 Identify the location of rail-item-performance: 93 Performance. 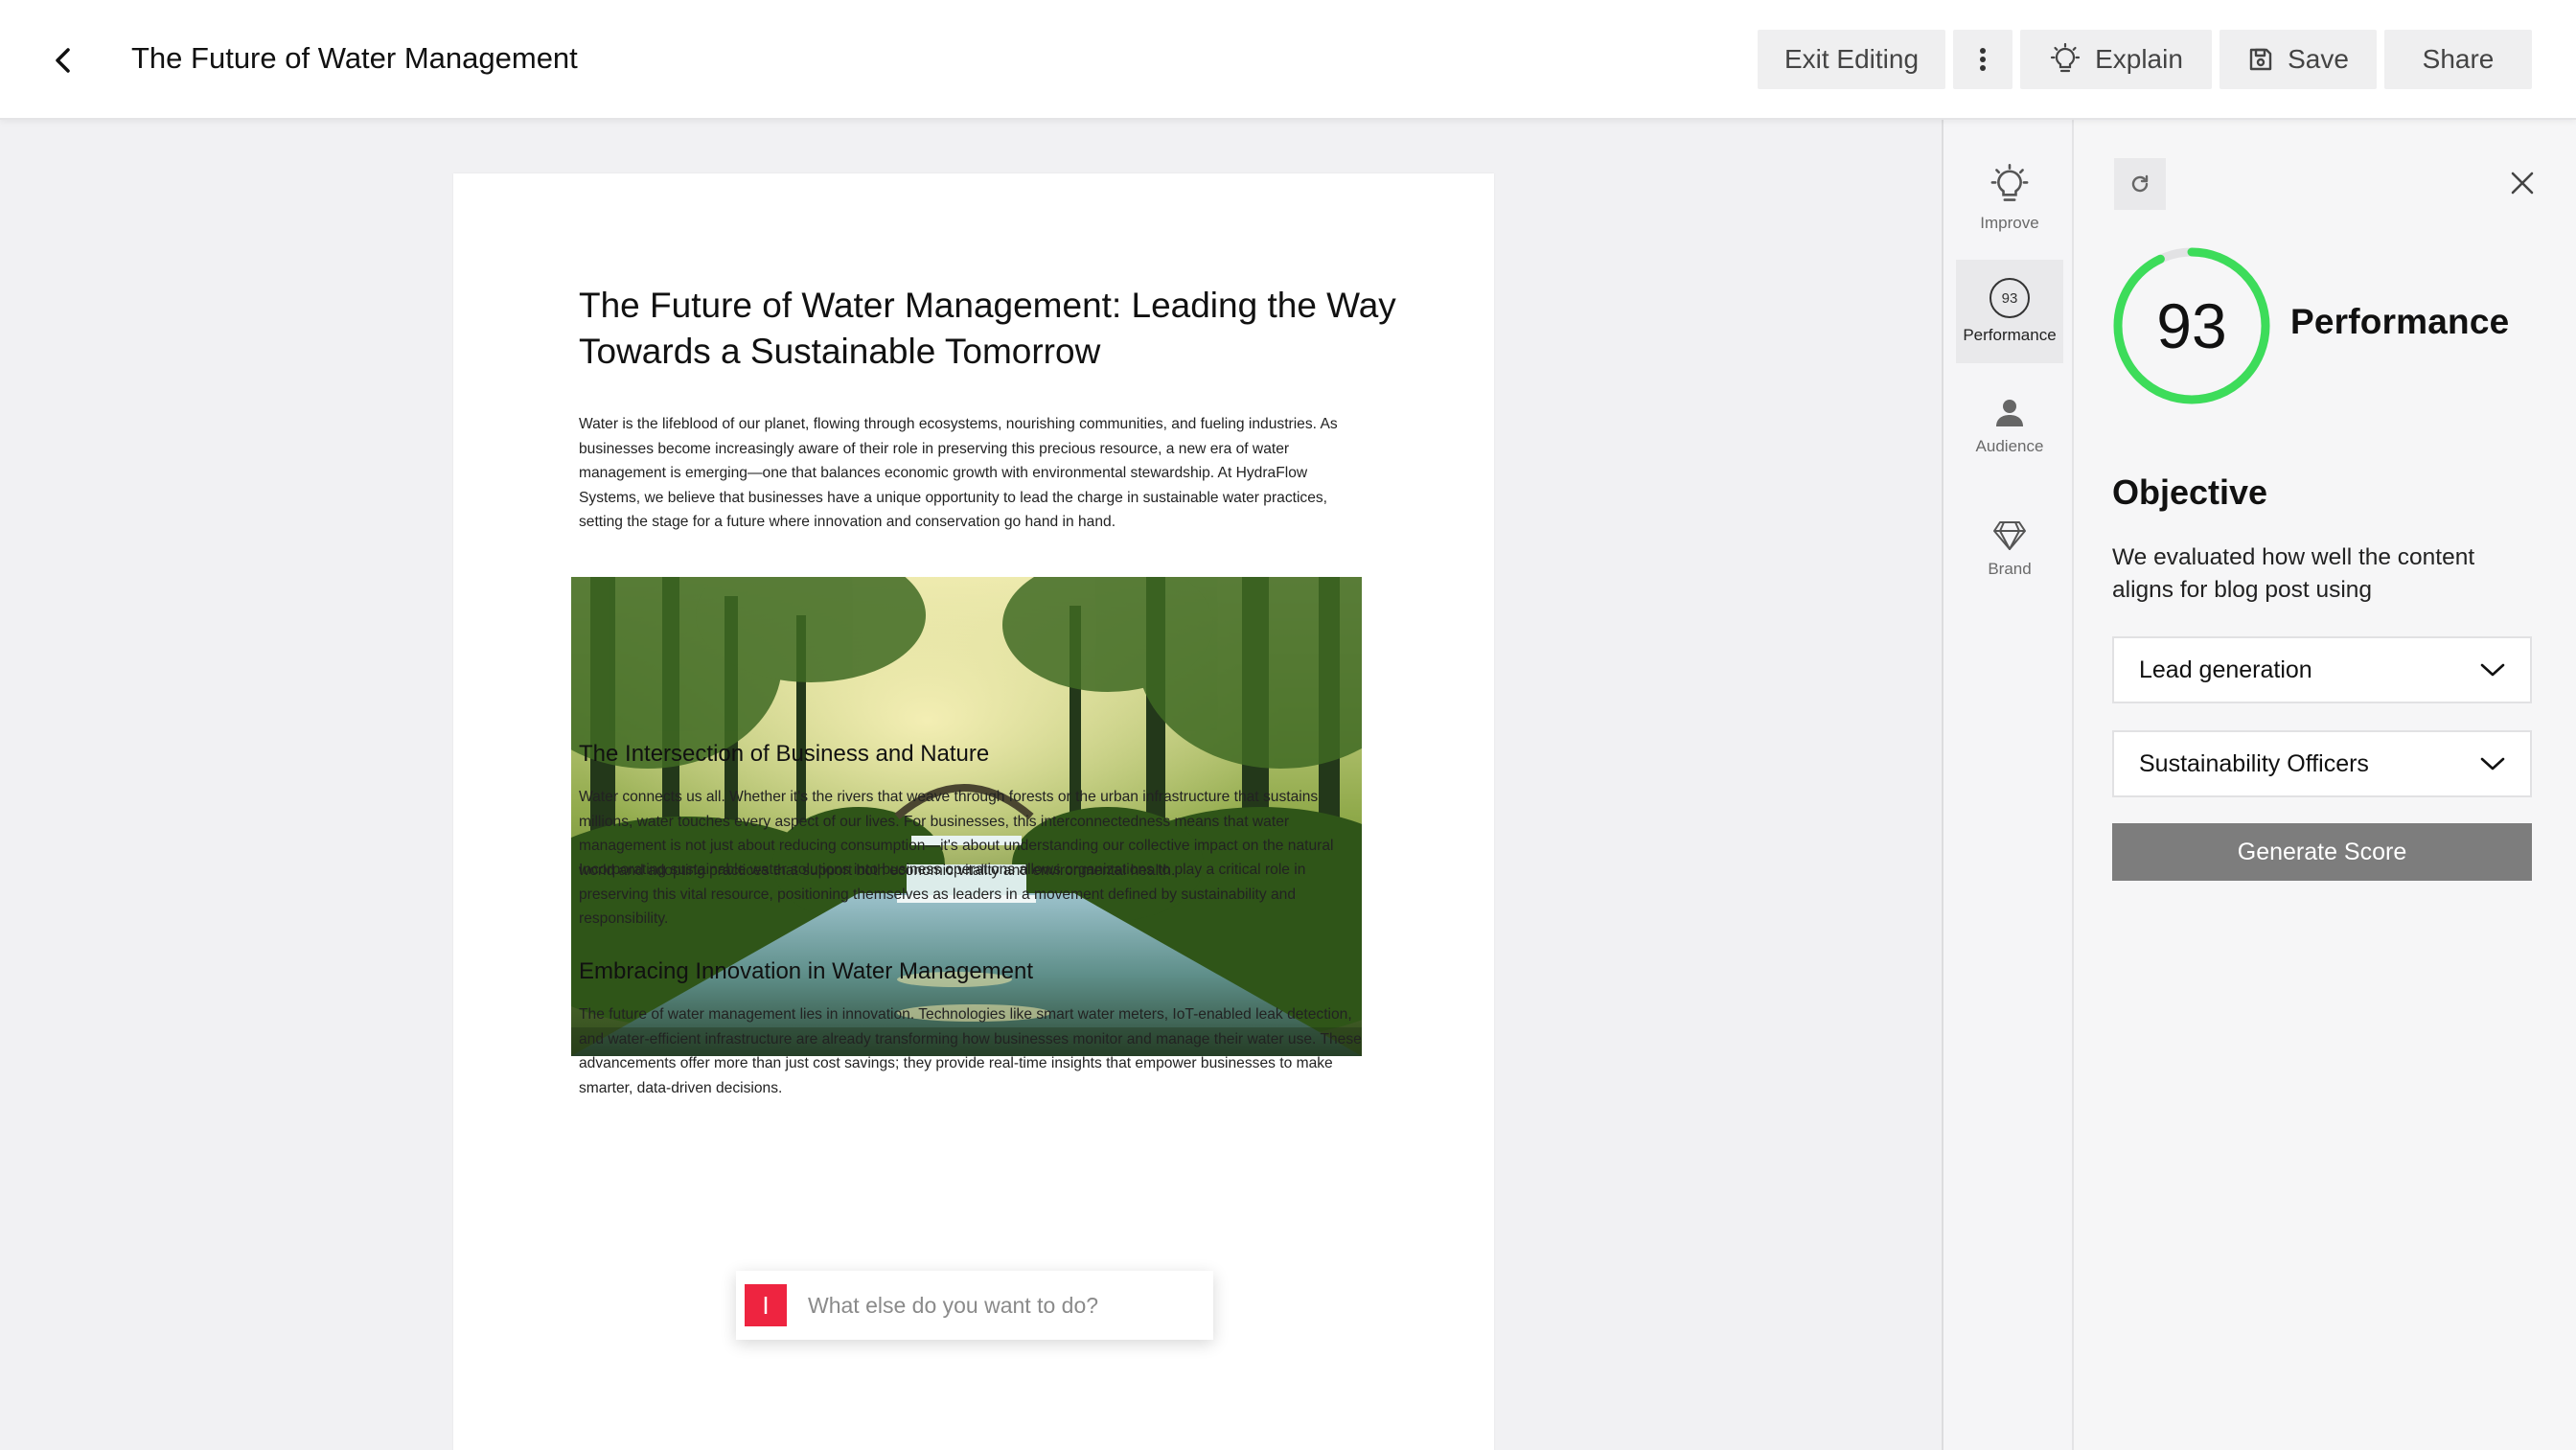
(2009, 311).